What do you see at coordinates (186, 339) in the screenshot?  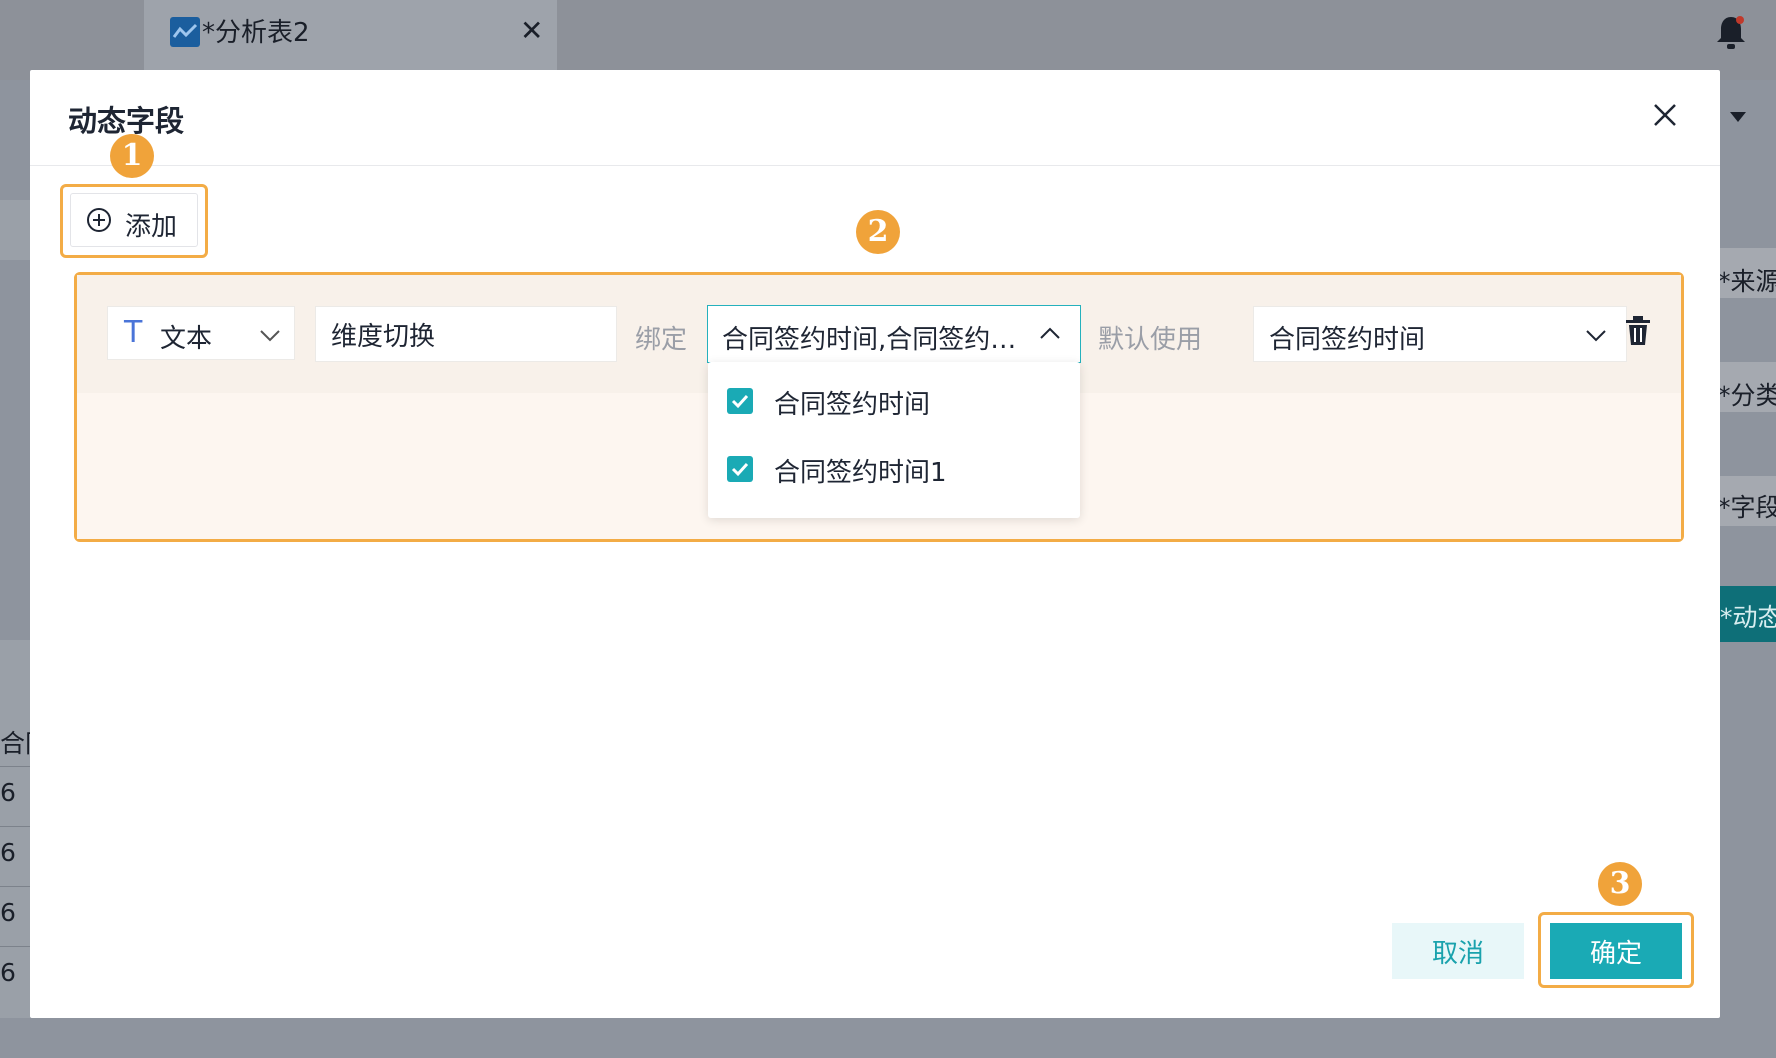 I see `type-select-label: 文本` at bounding box center [186, 339].